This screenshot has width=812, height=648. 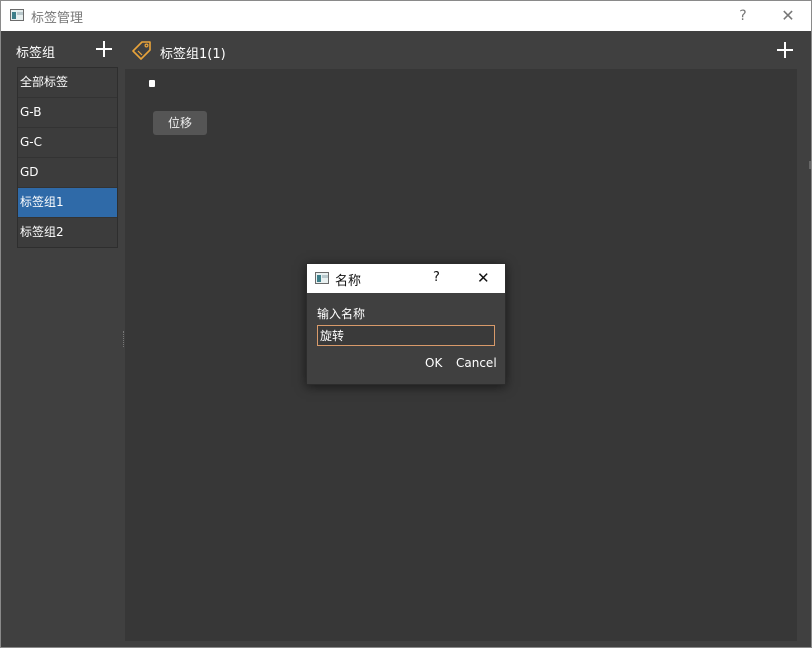 What do you see at coordinates (17, 15) in the screenshot?
I see `app-icon` at bounding box center [17, 15].